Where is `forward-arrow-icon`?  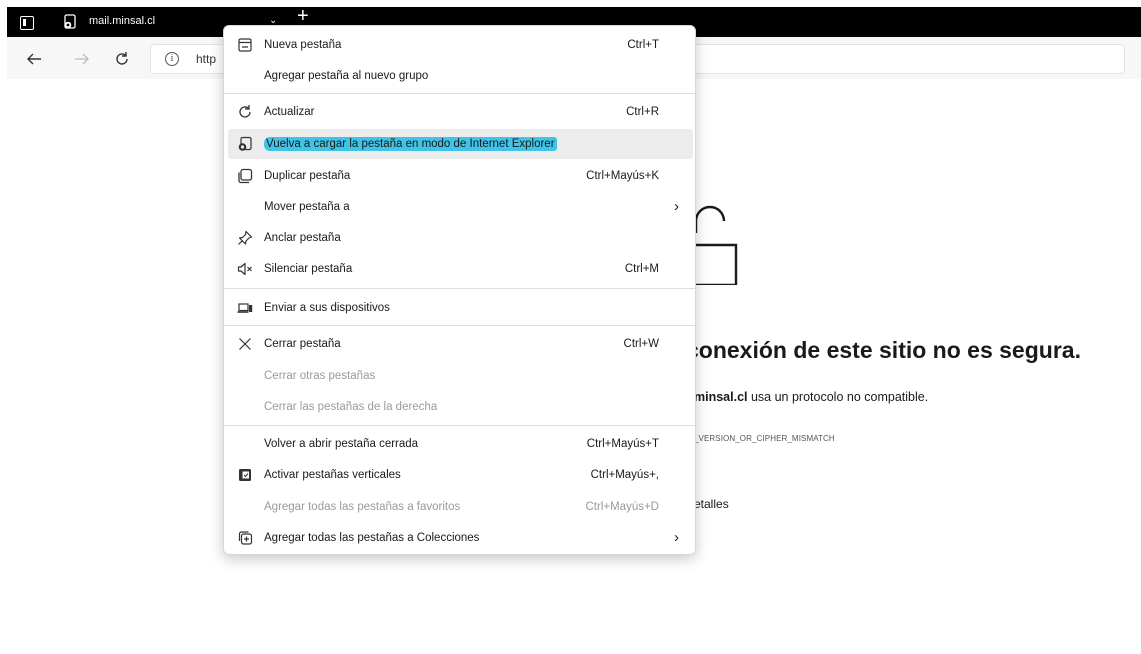 forward-arrow-icon is located at coordinates (82, 59).